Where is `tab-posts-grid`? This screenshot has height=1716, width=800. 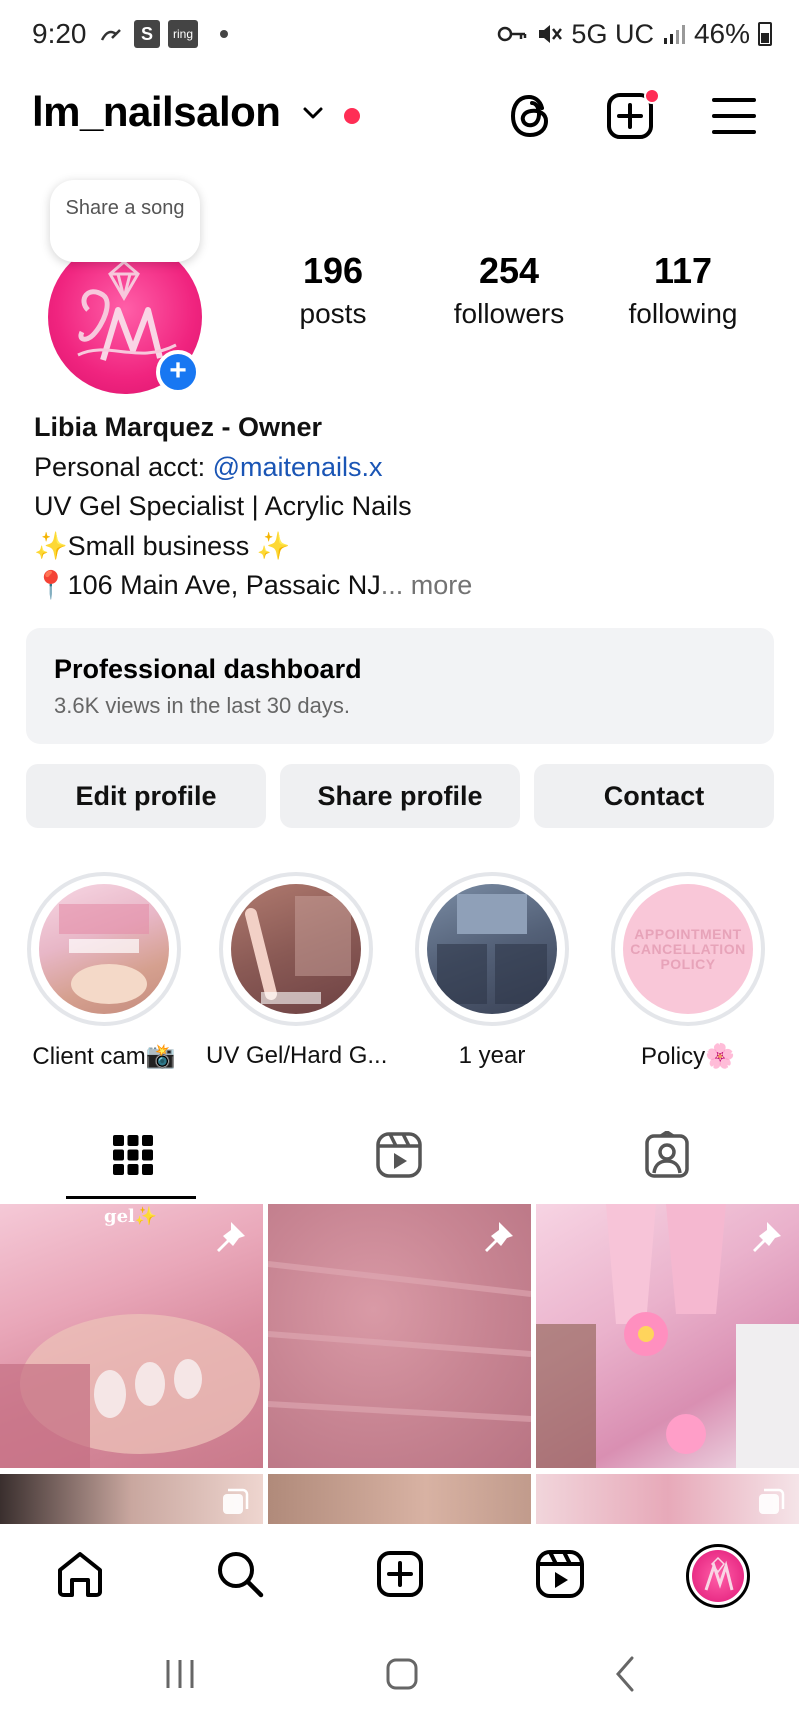 tab-posts-grid is located at coordinates (133, 1155).